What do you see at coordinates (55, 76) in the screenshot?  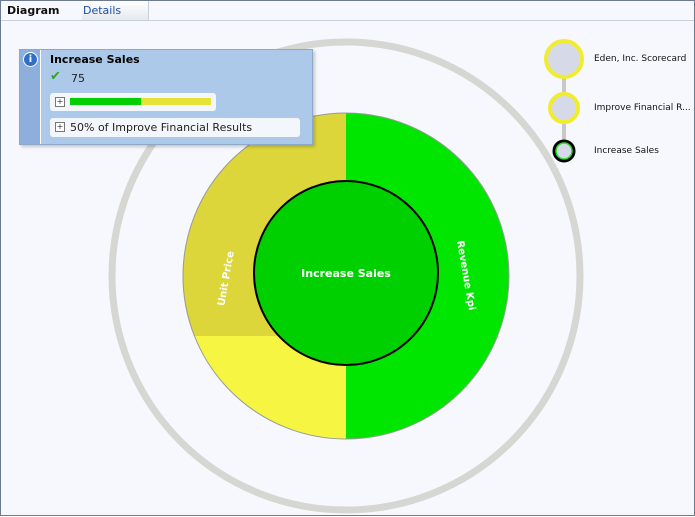 I see `check-icon: ✔` at bounding box center [55, 76].